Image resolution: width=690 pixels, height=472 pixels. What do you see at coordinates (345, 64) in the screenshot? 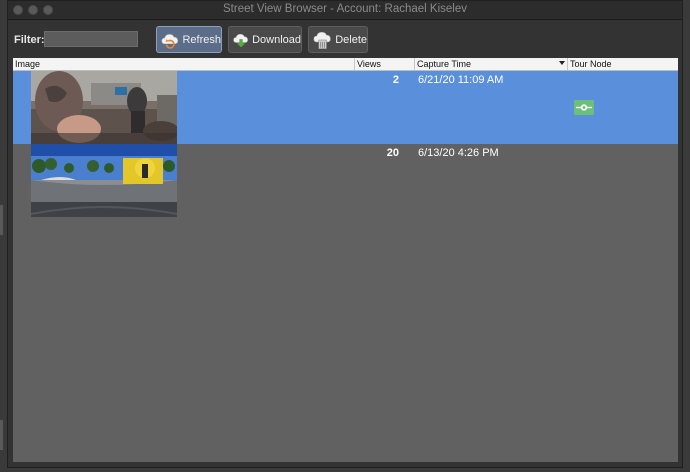
I see `table-header: Image Views Capture Time Tour Node` at bounding box center [345, 64].